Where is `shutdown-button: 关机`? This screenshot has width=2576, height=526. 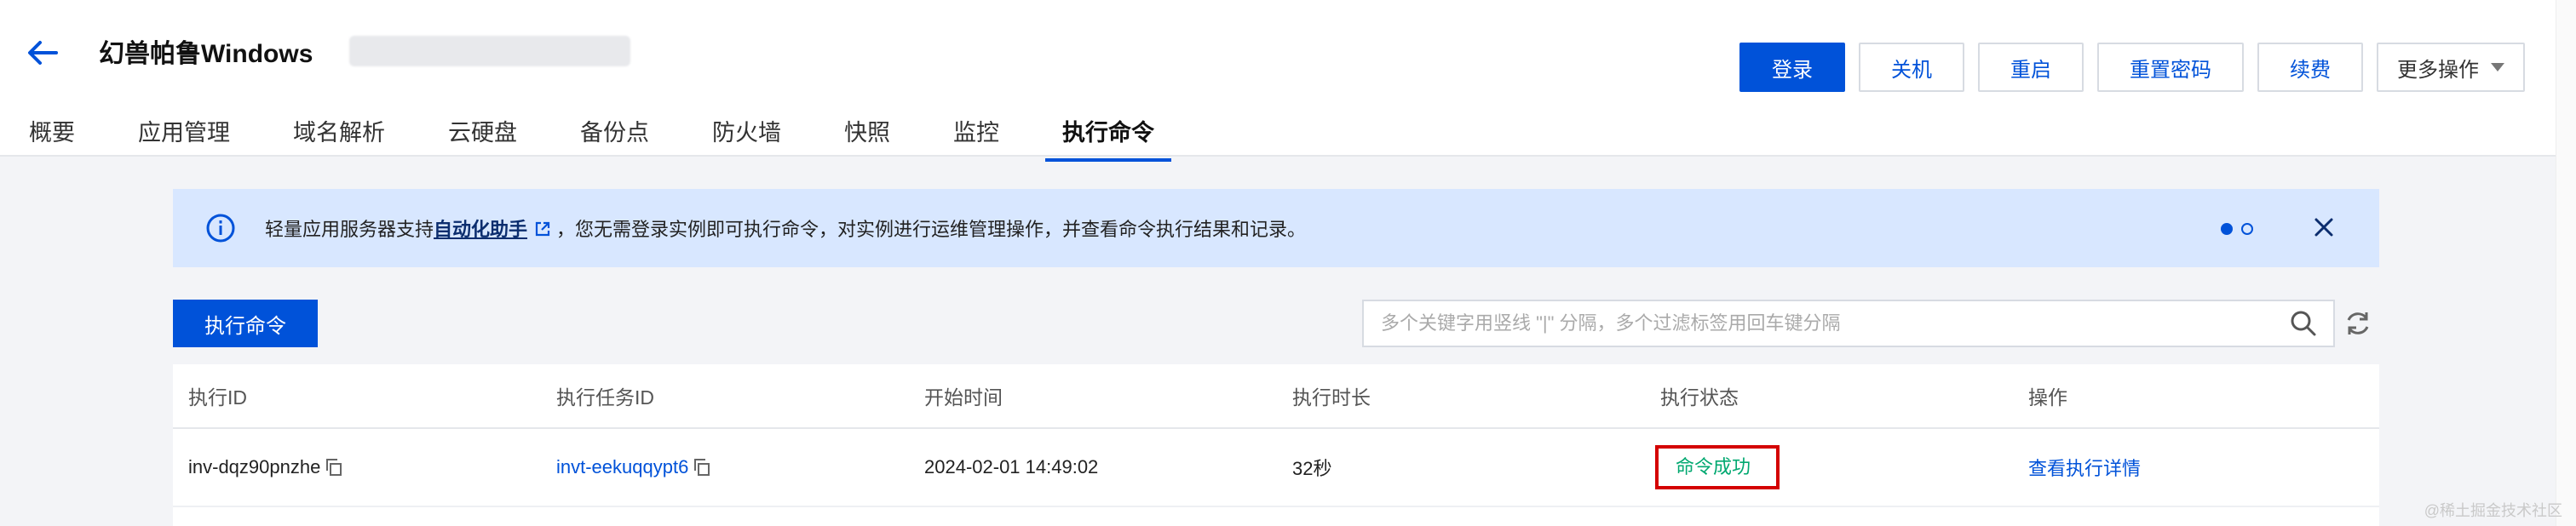
shutdown-button: 关机 is located at coordinates (1912, 67).